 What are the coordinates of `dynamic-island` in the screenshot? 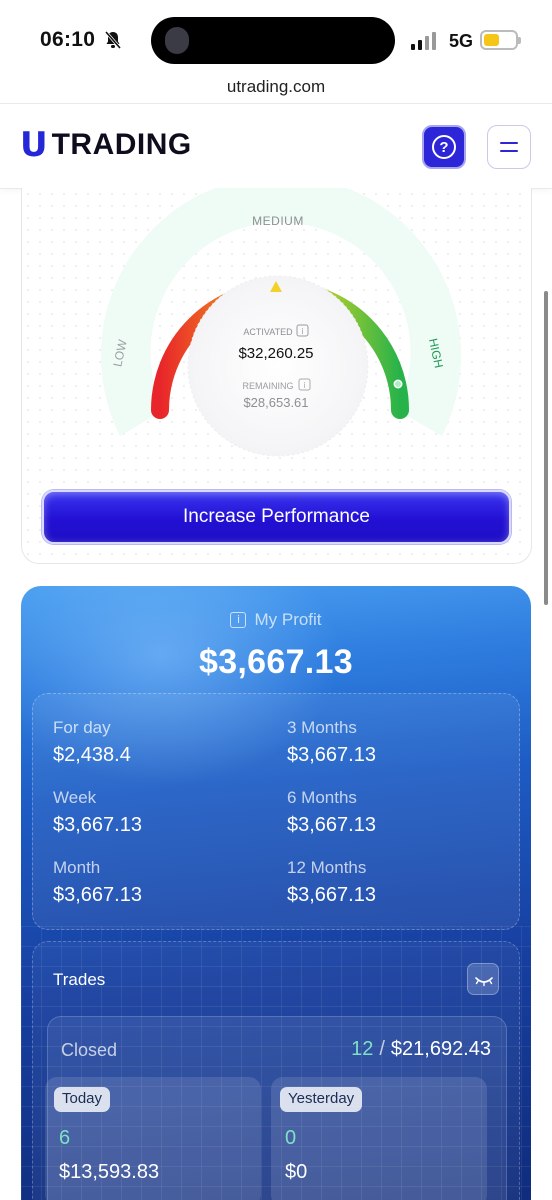 It's located at (273, 40).